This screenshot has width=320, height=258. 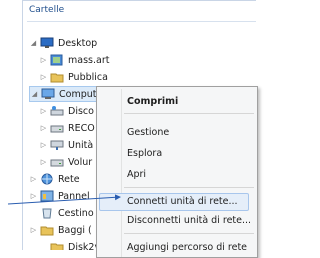 What do you see at coordinates (152, 101) in the screenshot?
I see `menu-item-collapse: Comprimi` at bounding box center [152, 101].